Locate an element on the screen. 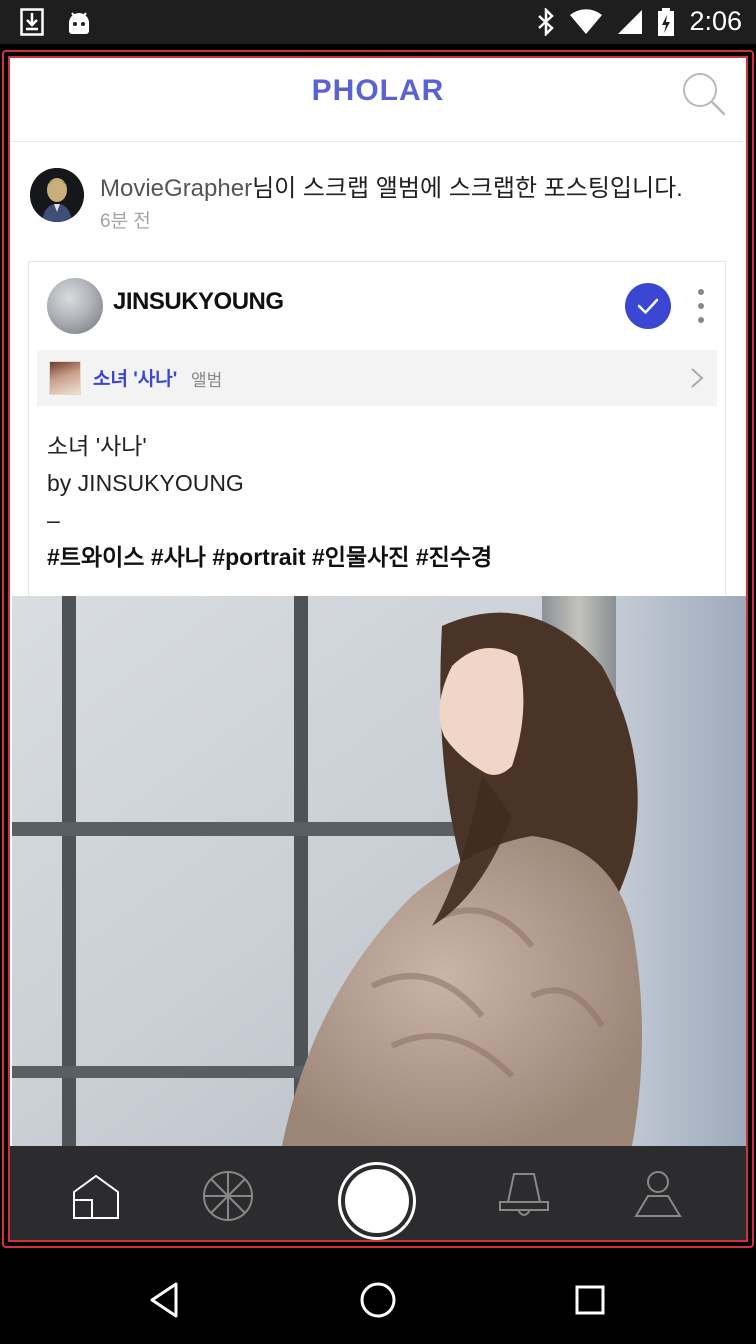 The height and width of the screenshot is (1344, 756). notice-text: MovieGrapher님이 스크랩 앨범에 스크랩한 포스팅입니다. is located at coordinates (391, 185).